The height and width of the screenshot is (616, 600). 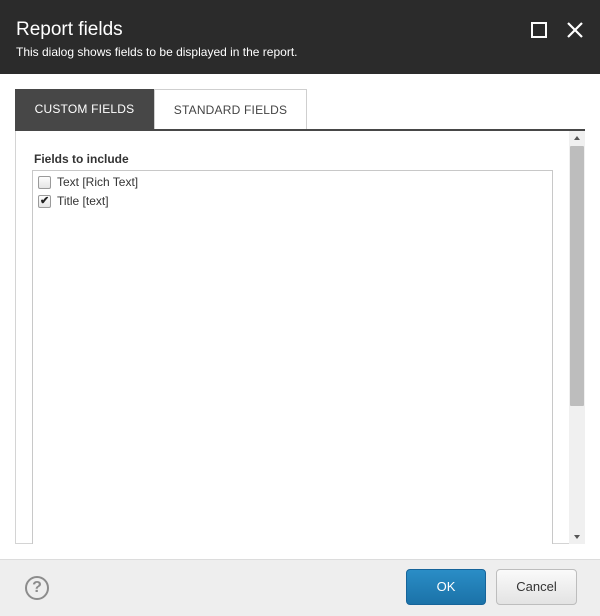 I want to click on panel-scrollbar, so click(x=577, y=337).